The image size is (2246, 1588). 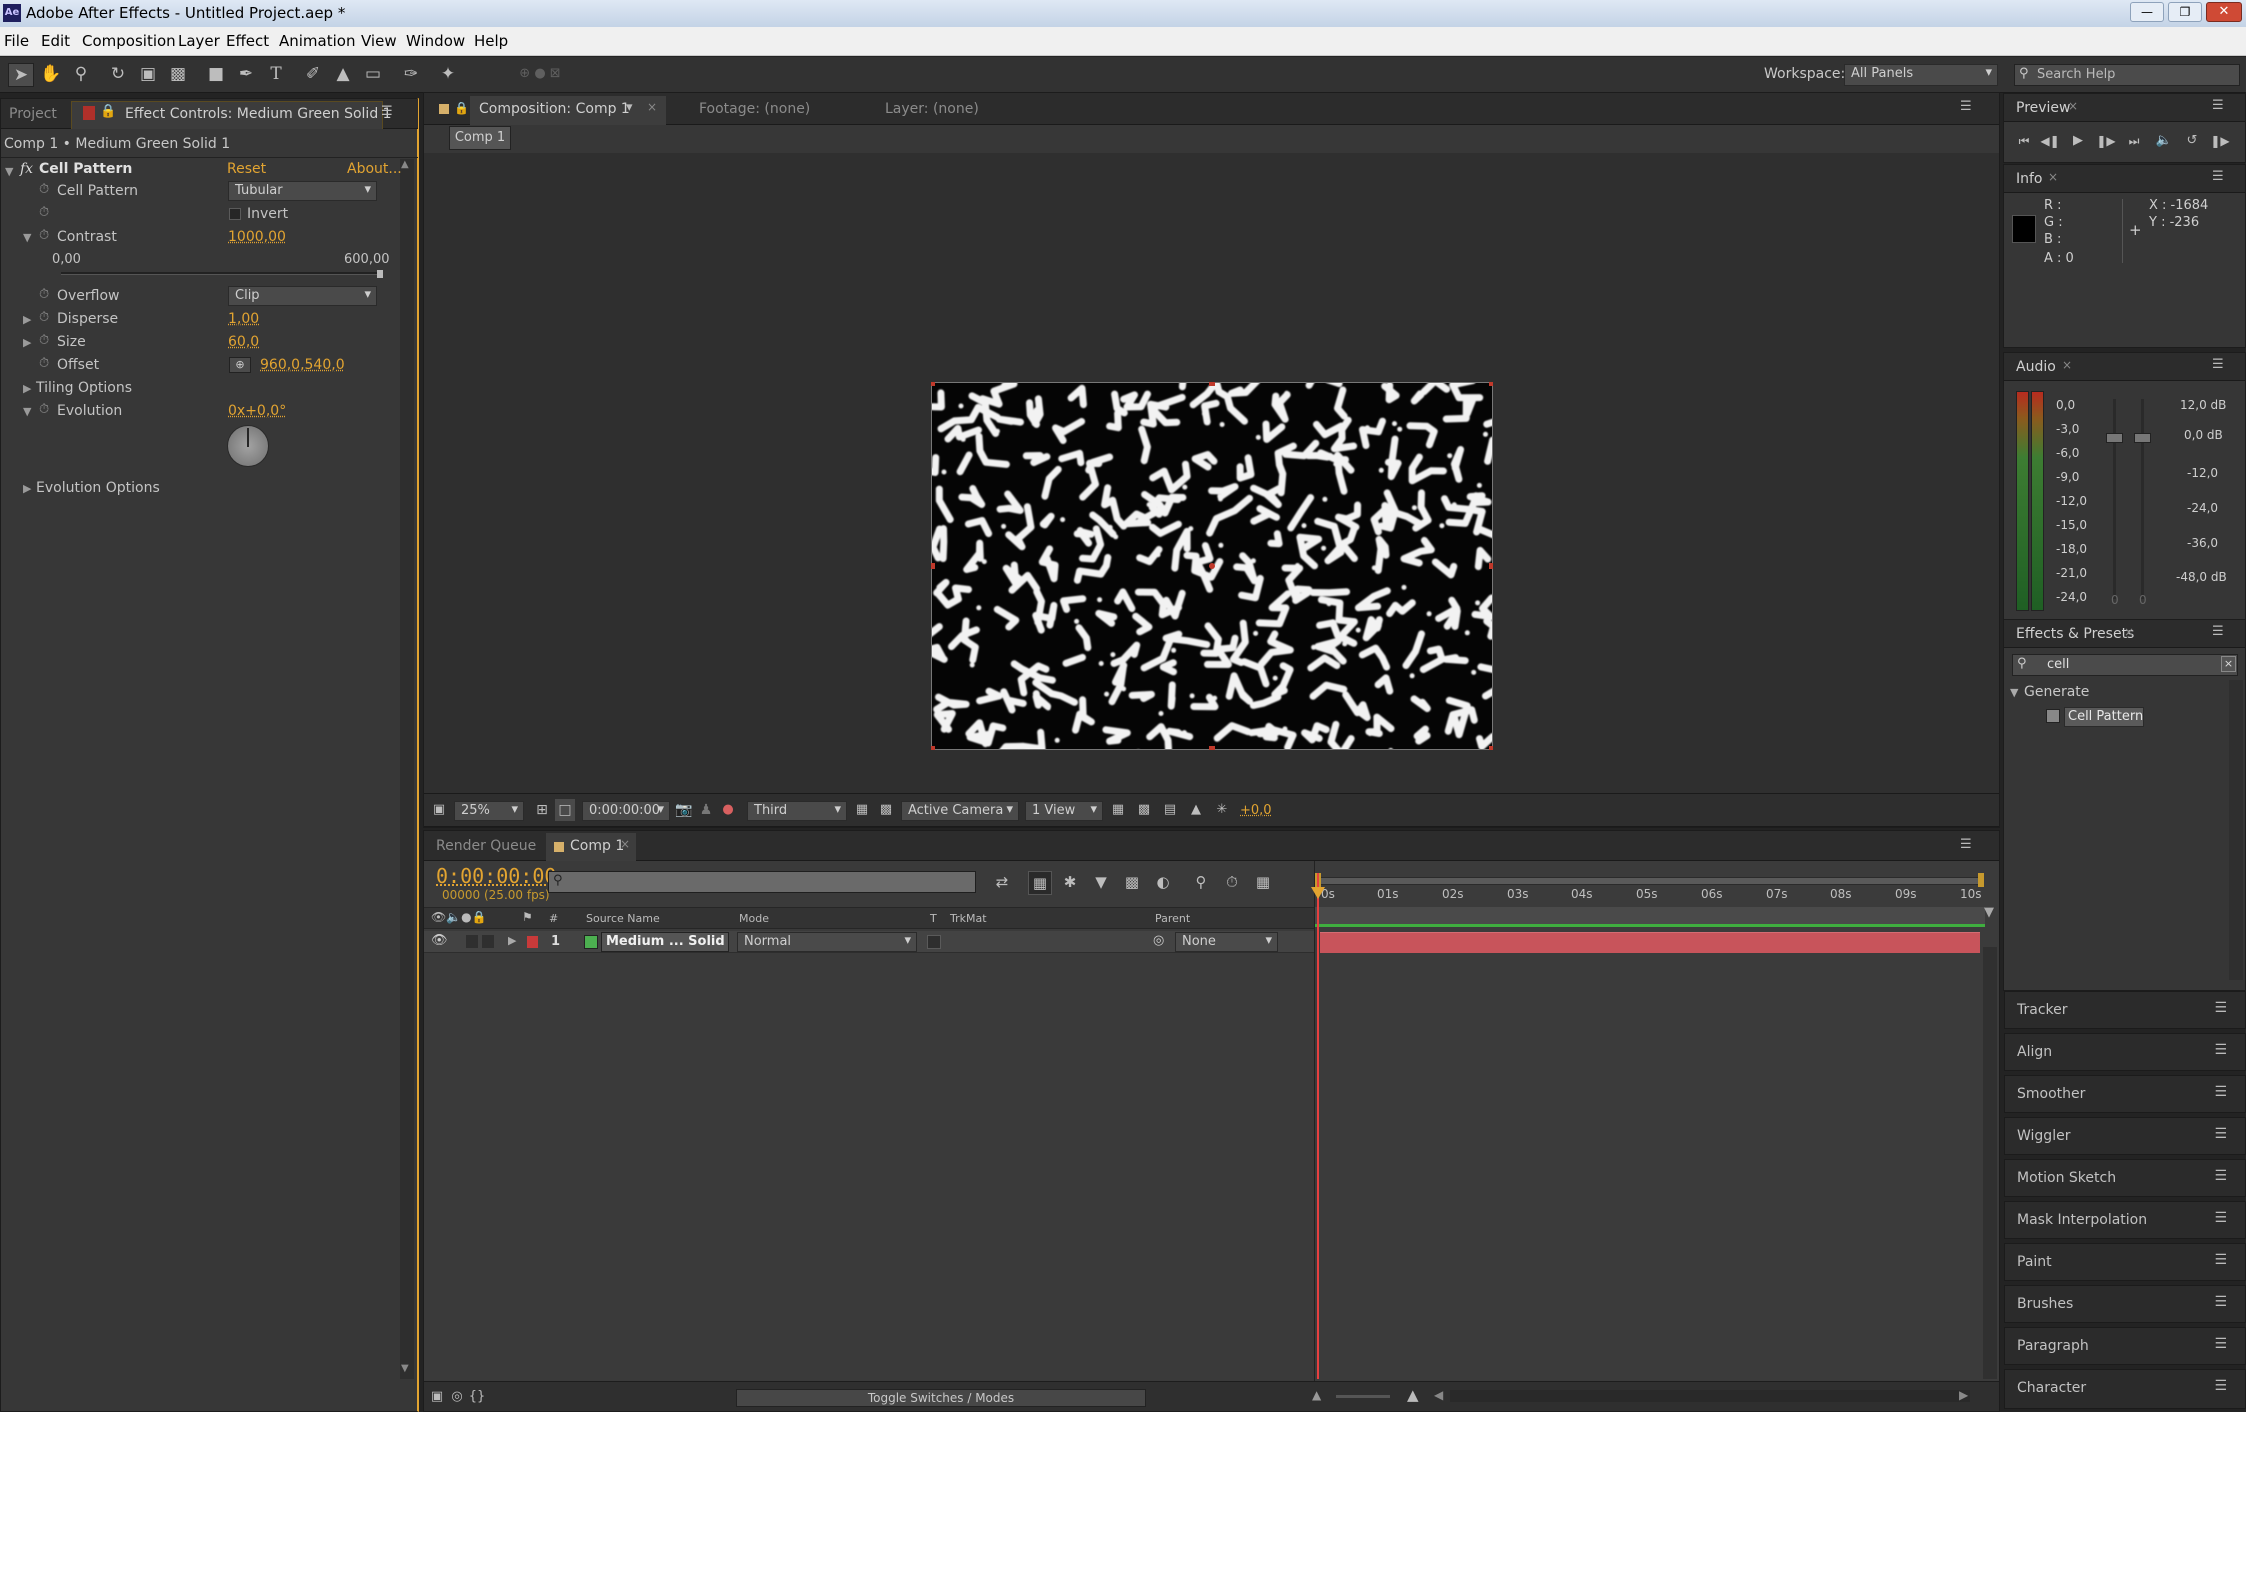 I want to click on category-expand-icon: ▼, so click(x=2014, y=692).